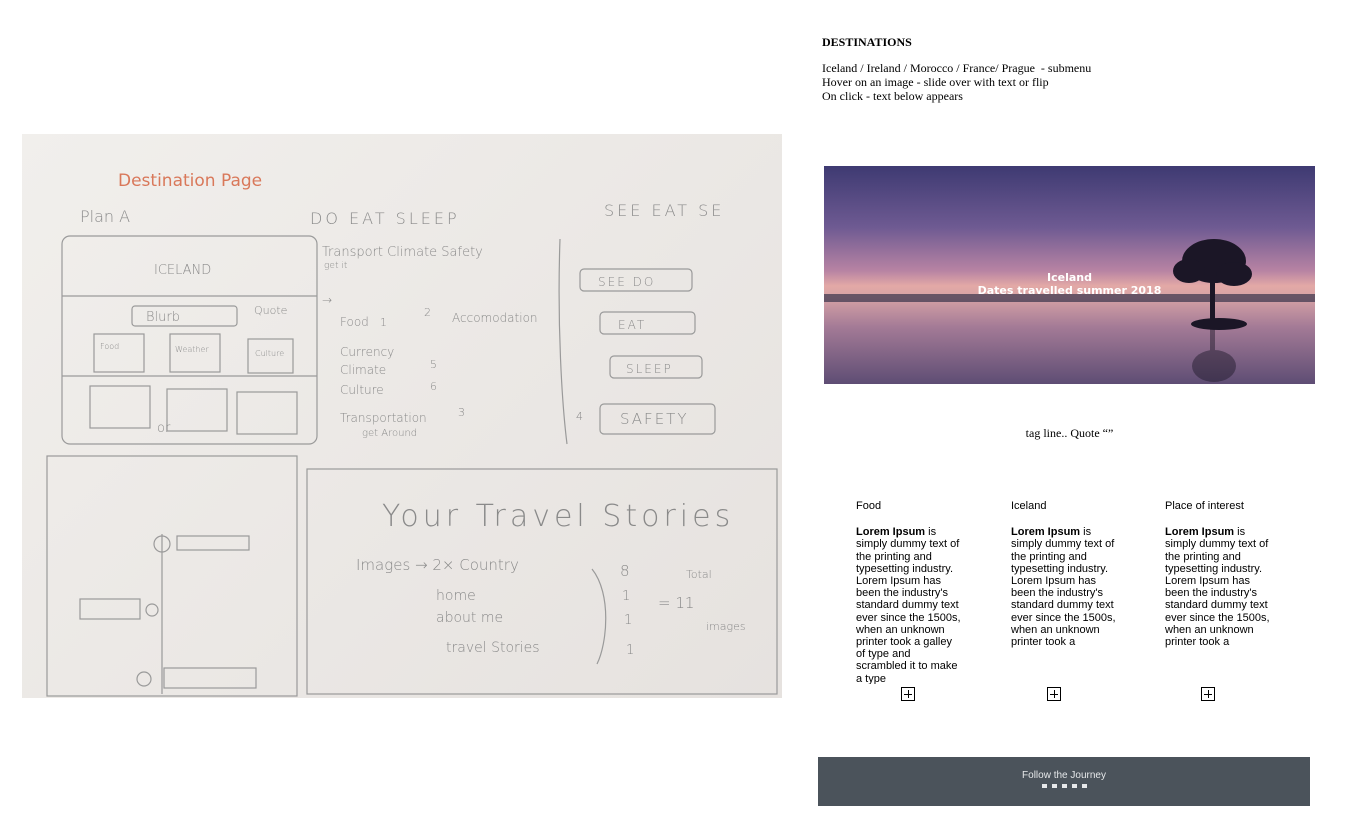  I want to click on footer-title: Follow the Journey, so click(1064, 775).